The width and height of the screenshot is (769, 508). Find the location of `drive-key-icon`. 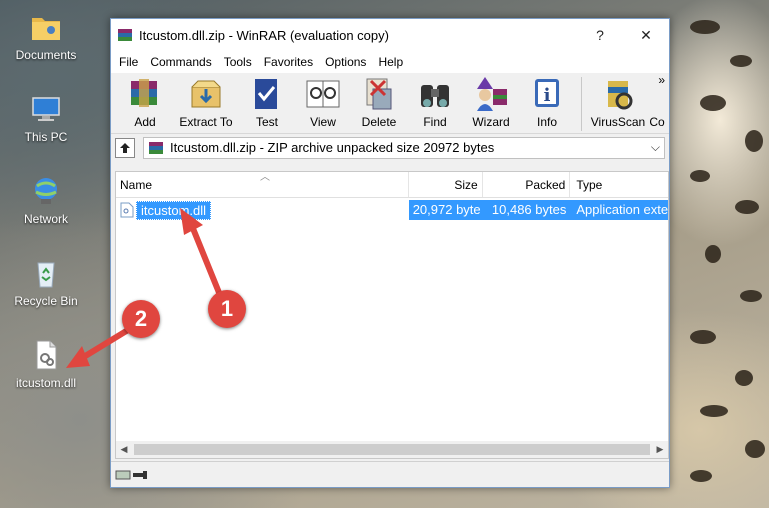

drive-key-icon is located at coordinates (131, 474).